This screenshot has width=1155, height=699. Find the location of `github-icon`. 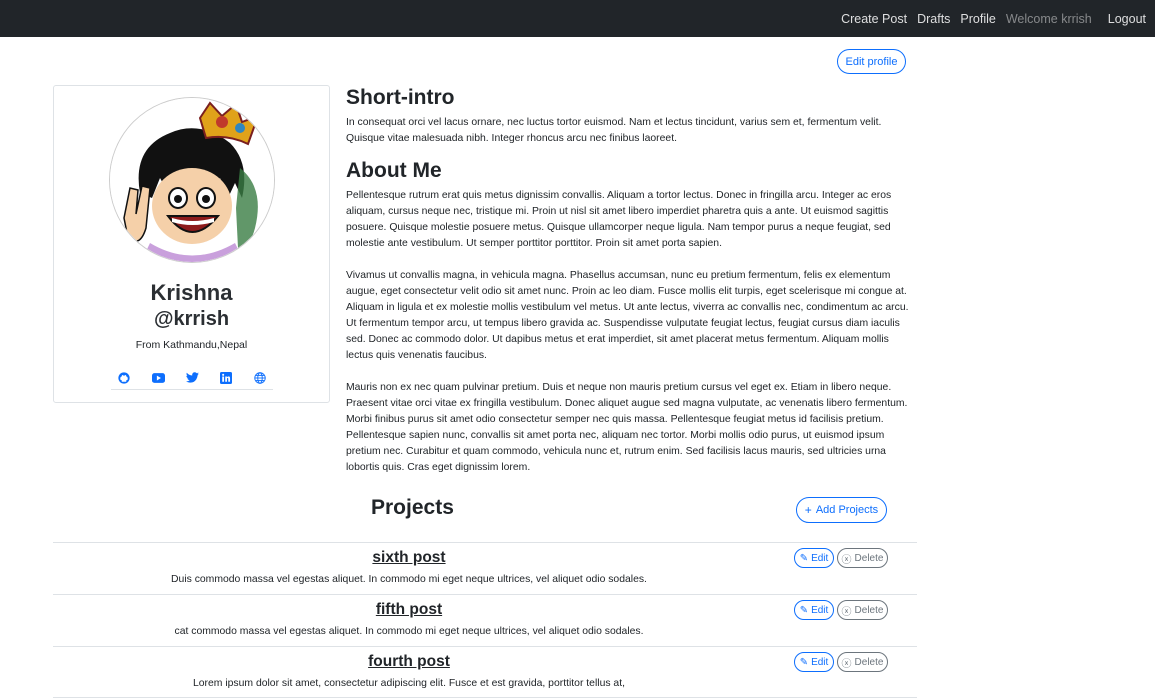

github-icon is located at coordinates (124, 378).